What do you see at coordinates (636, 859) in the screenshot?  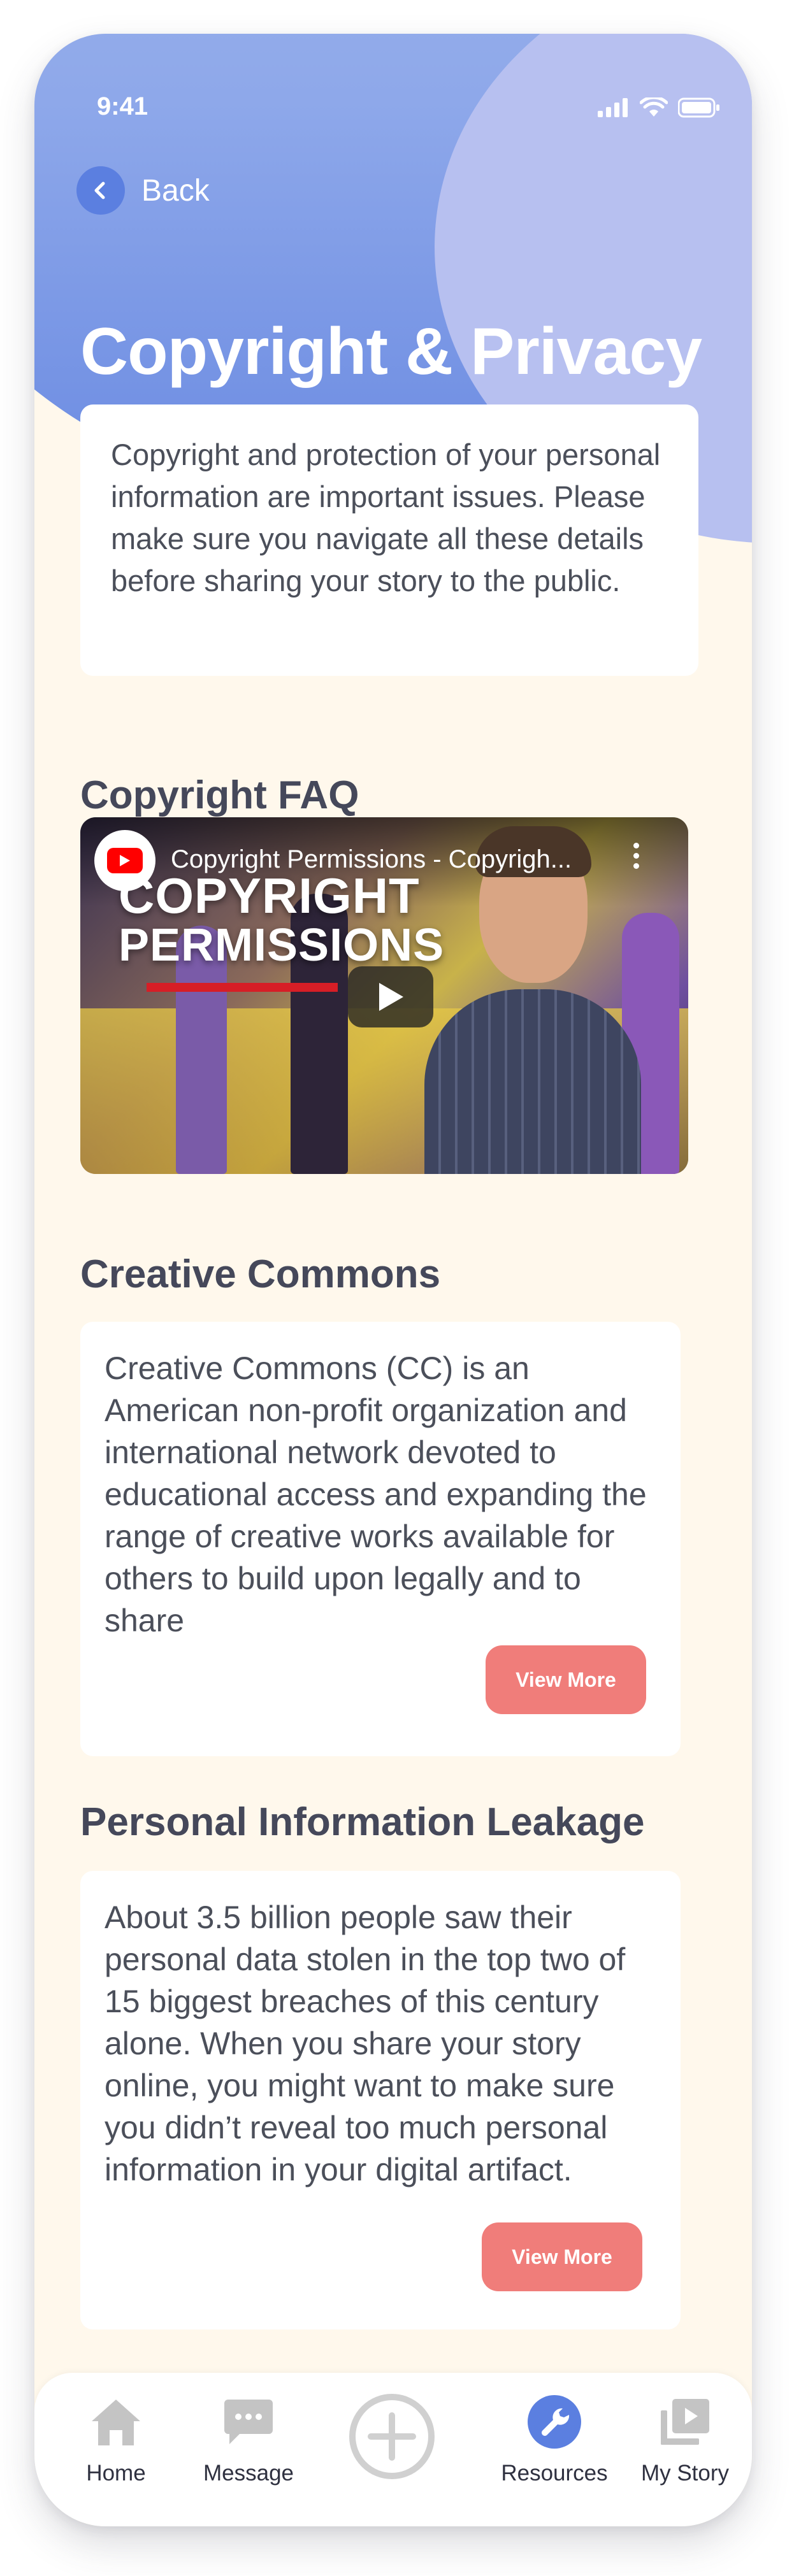 I see `more-options-icon` at bounding box center [636, 859].